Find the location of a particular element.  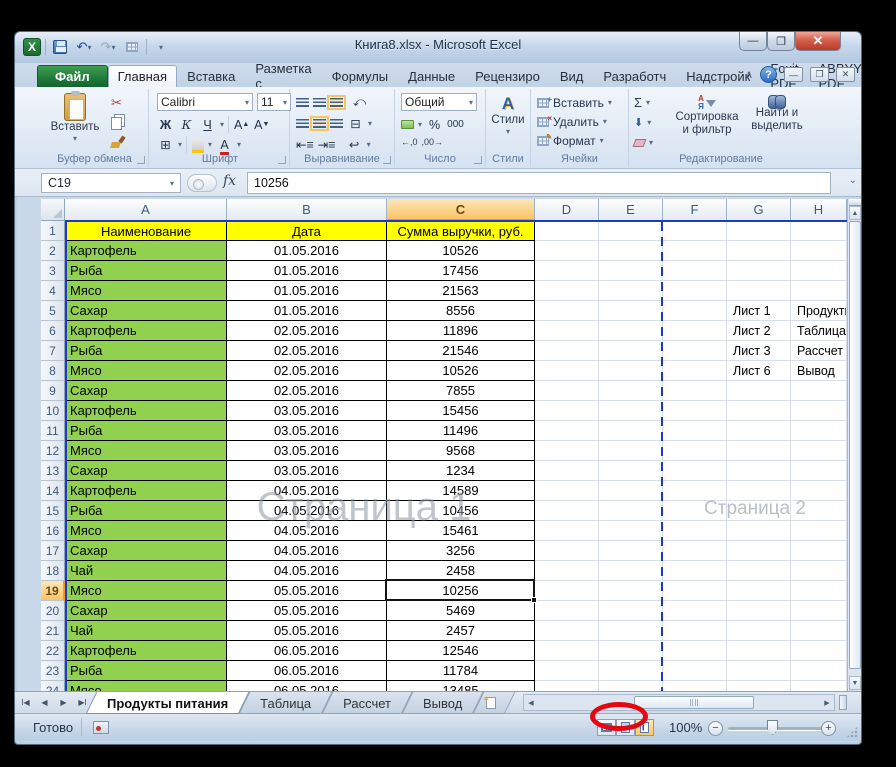

cell-A9: Сахар is located at coordinates (146, 391).